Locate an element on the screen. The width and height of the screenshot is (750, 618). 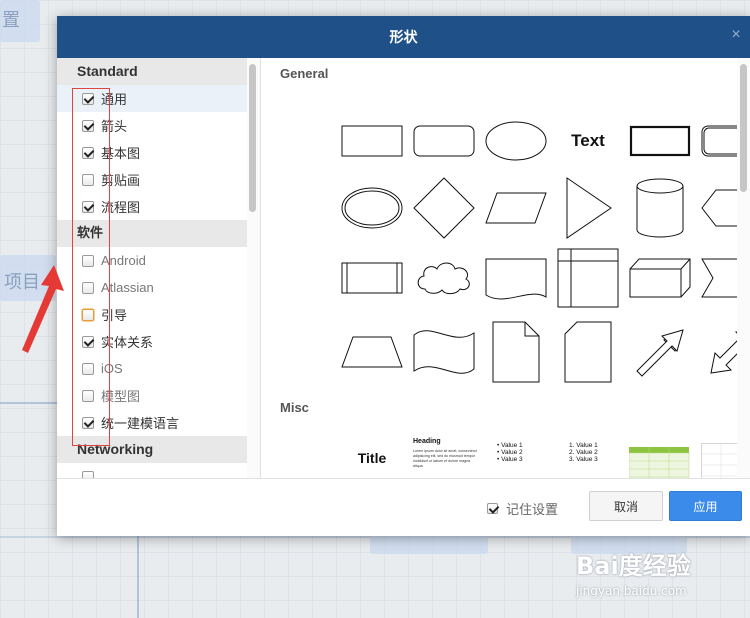
dialog-header: 形状 × is located at coordinates (403, 37).